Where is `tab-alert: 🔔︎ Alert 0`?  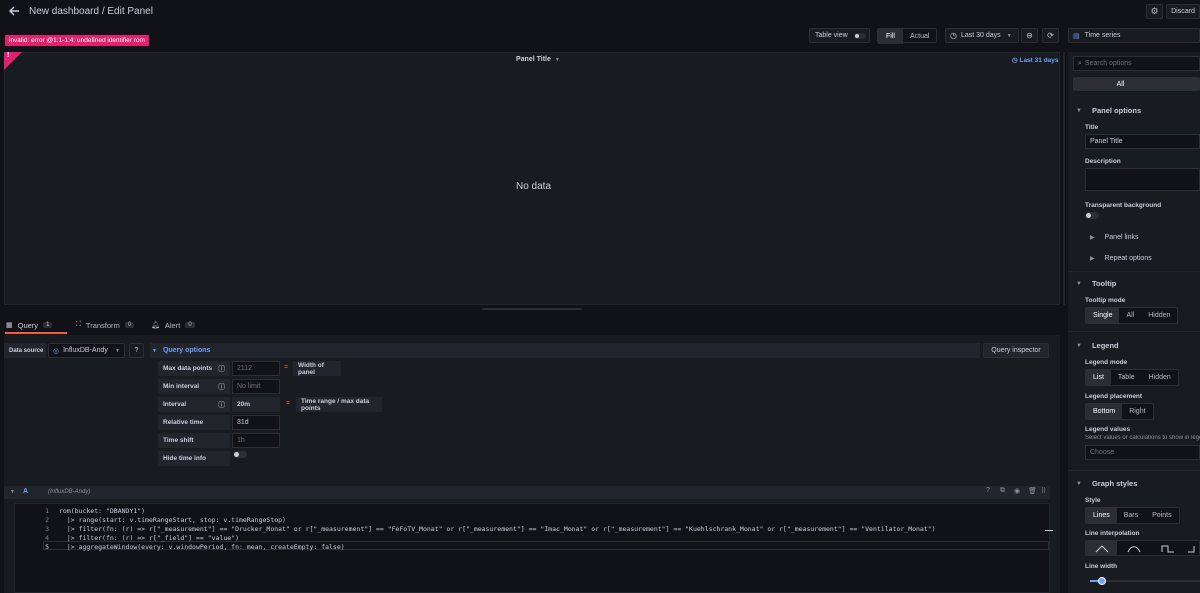
tab-alert: 🔔︎ Alert 0 is located at coordinates (173, 325).